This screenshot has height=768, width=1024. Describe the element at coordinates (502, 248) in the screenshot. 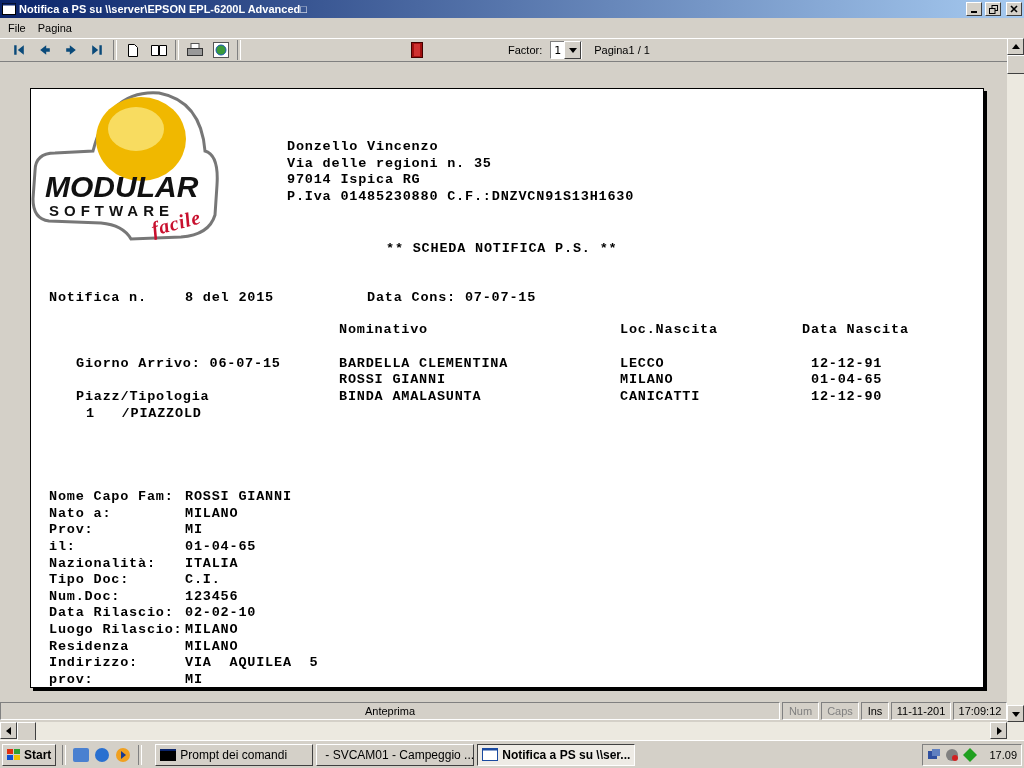

I see `document-title: ** SCHEDA NOTIFICA P.S. **` at that location.